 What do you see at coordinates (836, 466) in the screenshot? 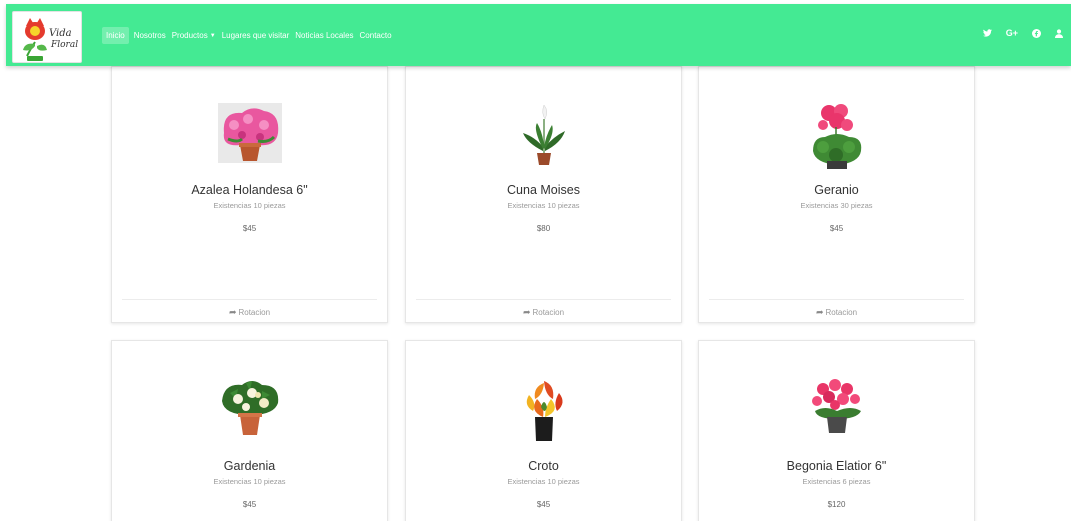
I see `product-name: Begonia Elatior 6"` at bounding box center [836, 466].